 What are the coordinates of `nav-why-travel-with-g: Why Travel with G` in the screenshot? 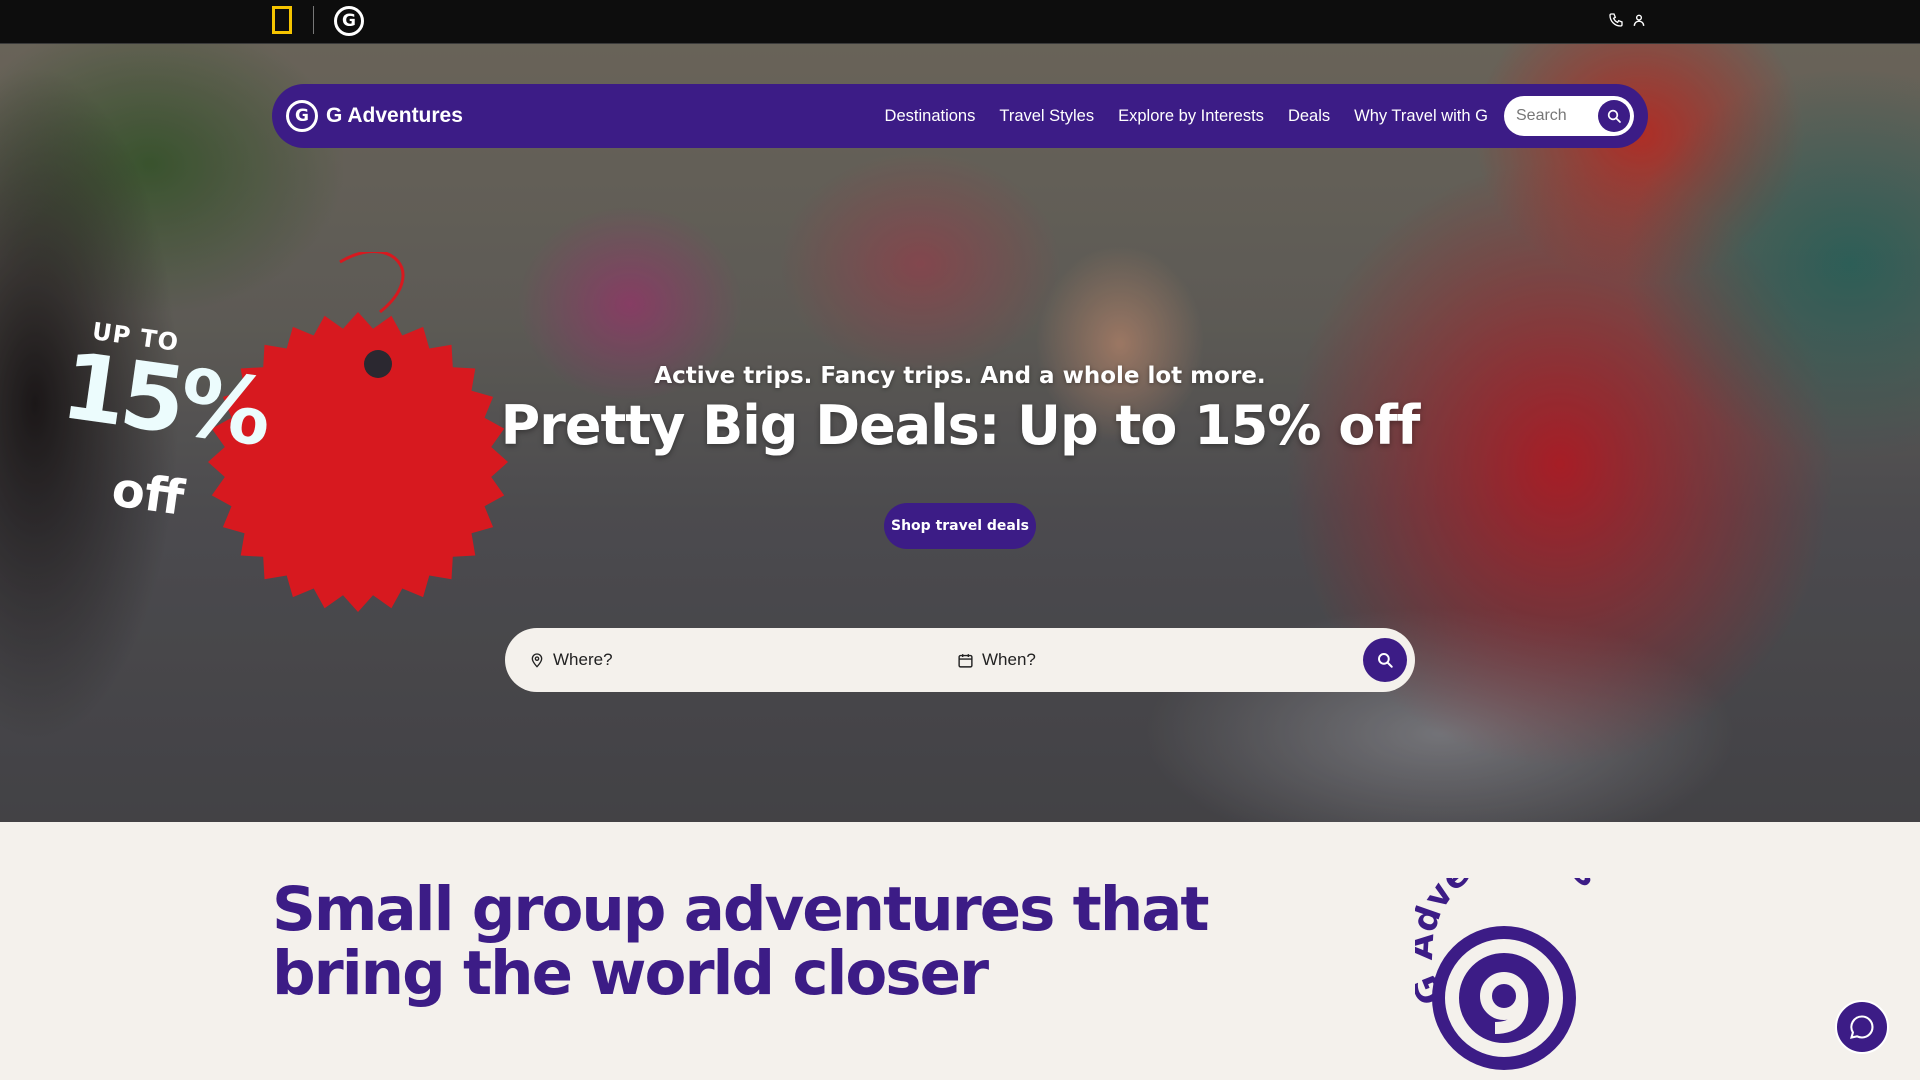 It's located at (1421, 116).